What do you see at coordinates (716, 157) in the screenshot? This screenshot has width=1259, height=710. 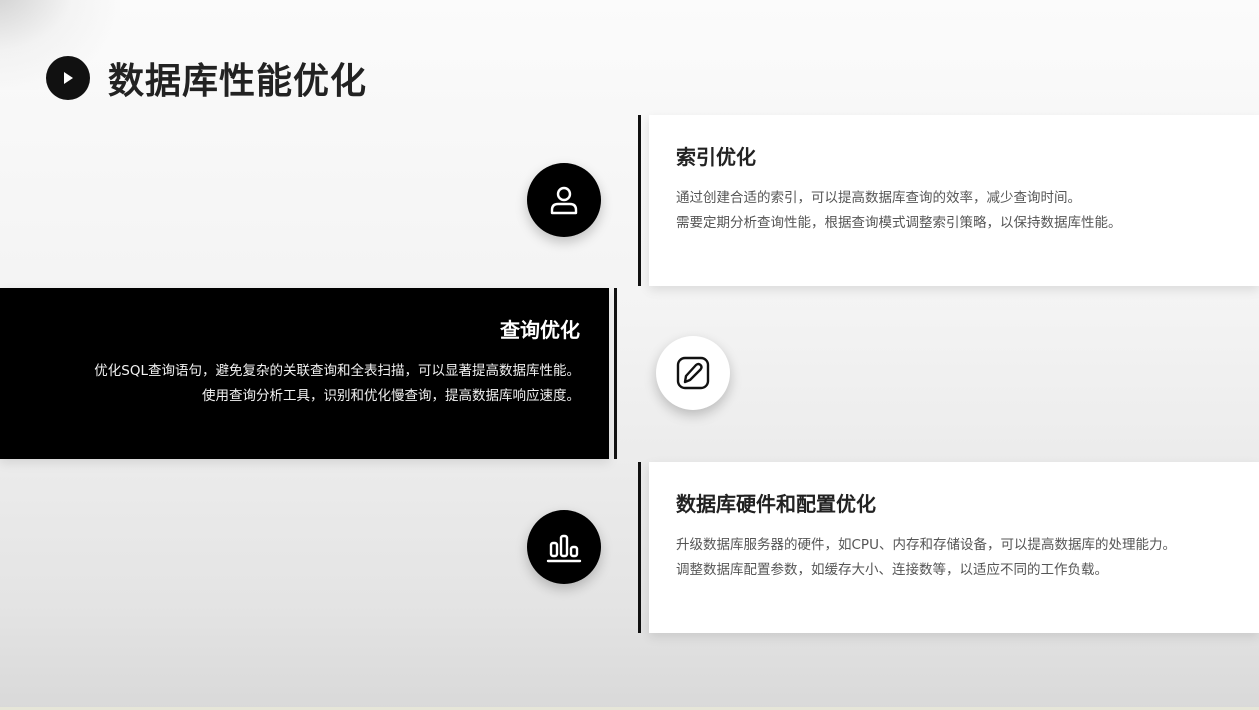 I see `section-heading: 索引优化` at bounding box center [716, 157].